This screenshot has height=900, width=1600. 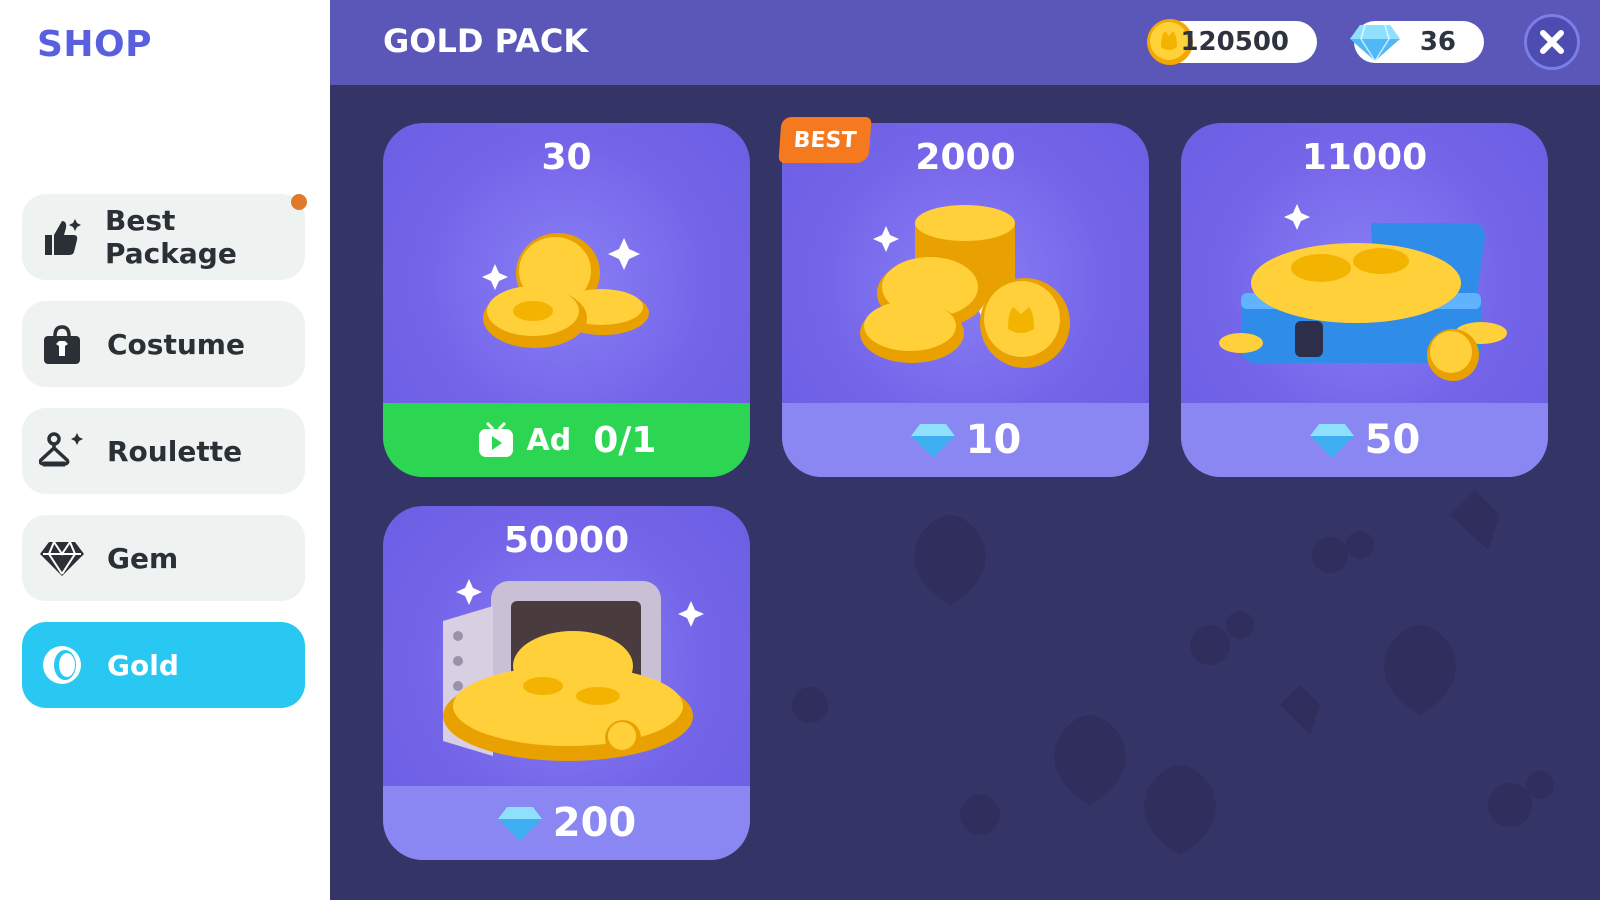 I want to click on price-footer: 200, so click(x=566, y=823).